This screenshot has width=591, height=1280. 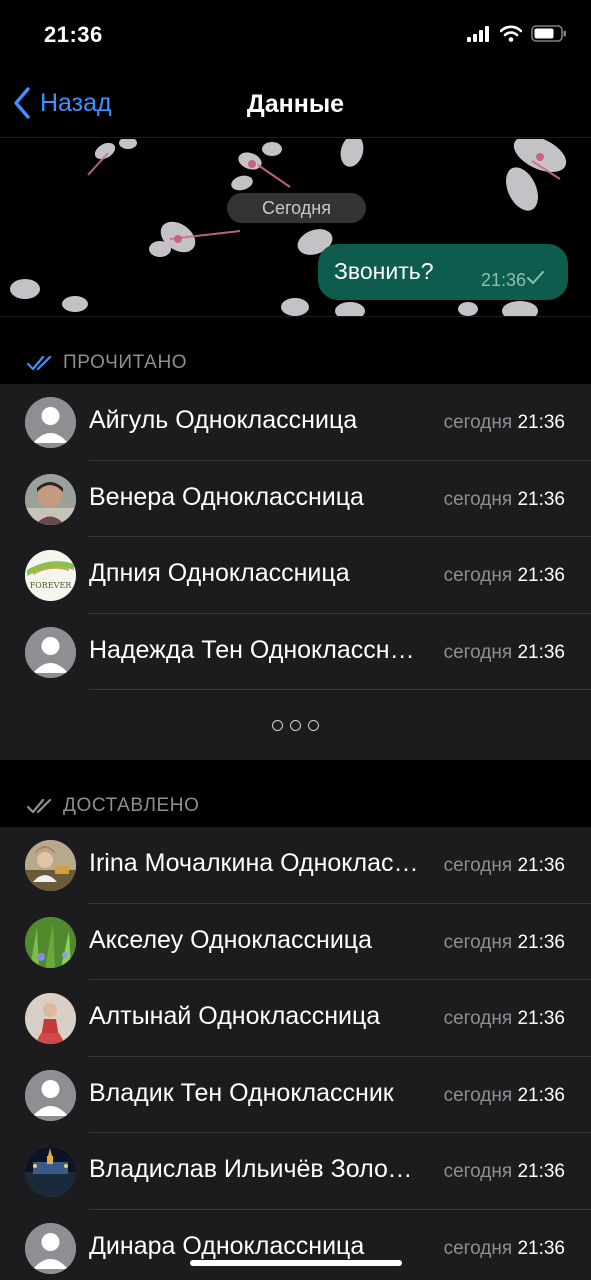 I want to click on status-time: 21:36, so click(x=73, y=34).